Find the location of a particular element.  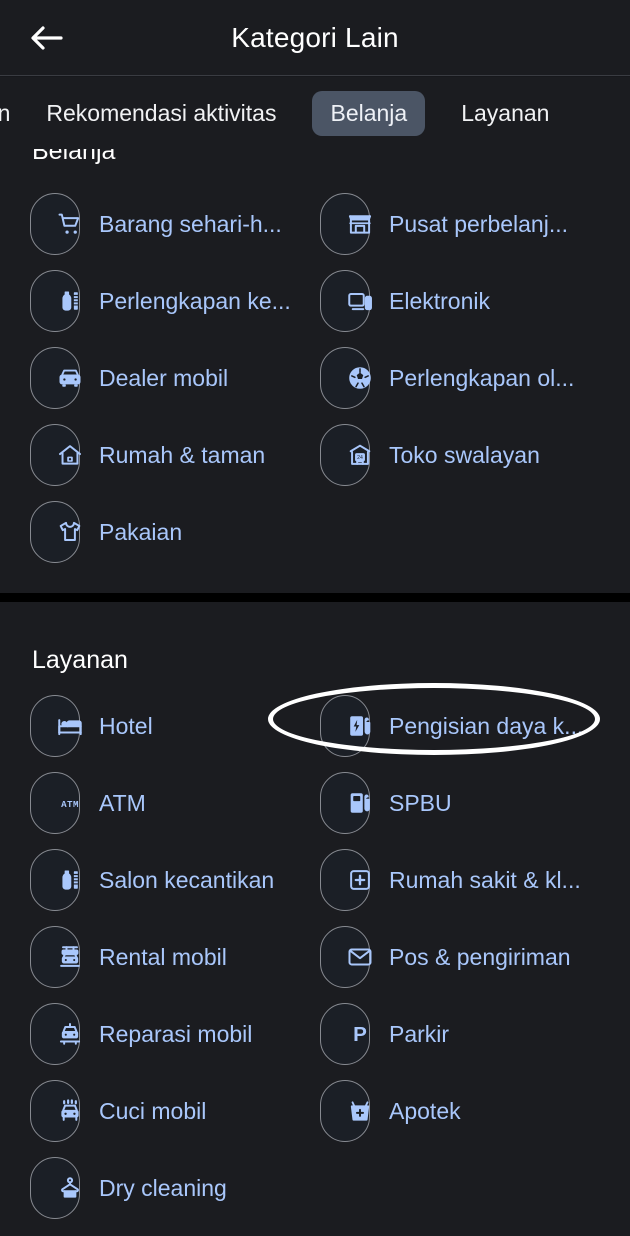

back-arrow-icon is located at coordinates (46, 38).